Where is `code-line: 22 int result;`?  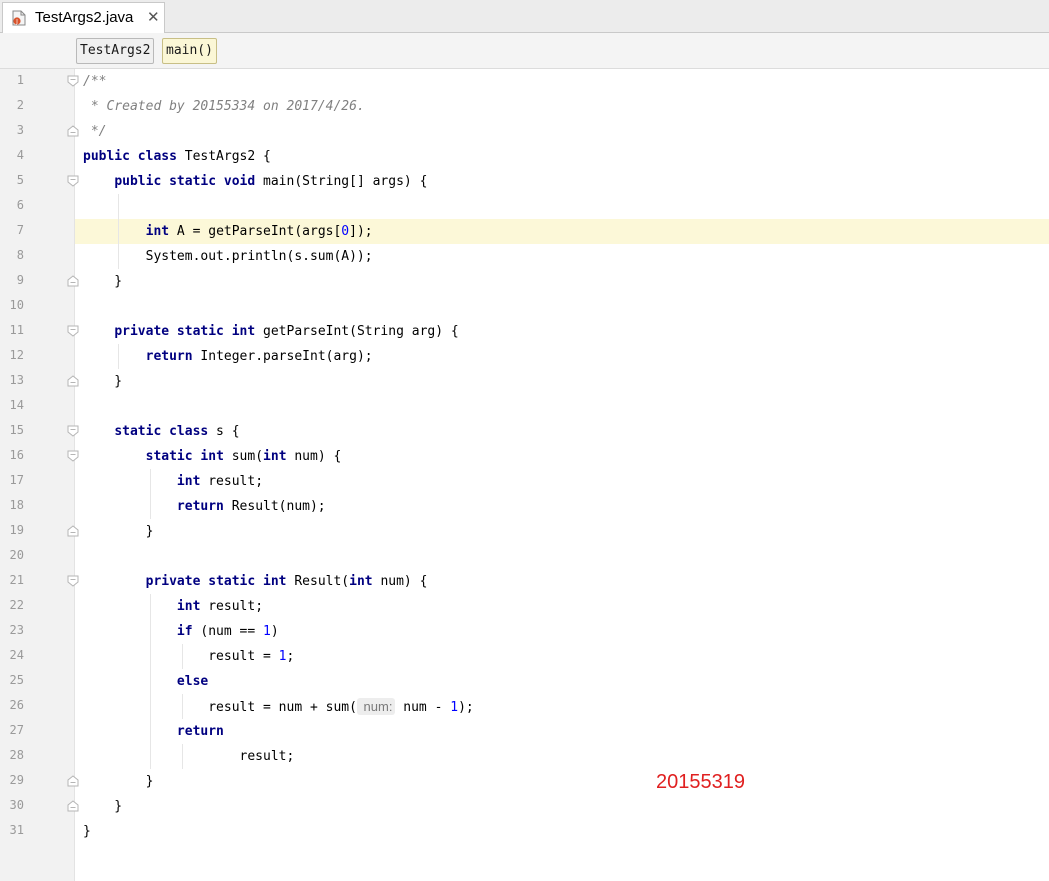
code-line: 22 int result; is located at coordinates (524, 606).